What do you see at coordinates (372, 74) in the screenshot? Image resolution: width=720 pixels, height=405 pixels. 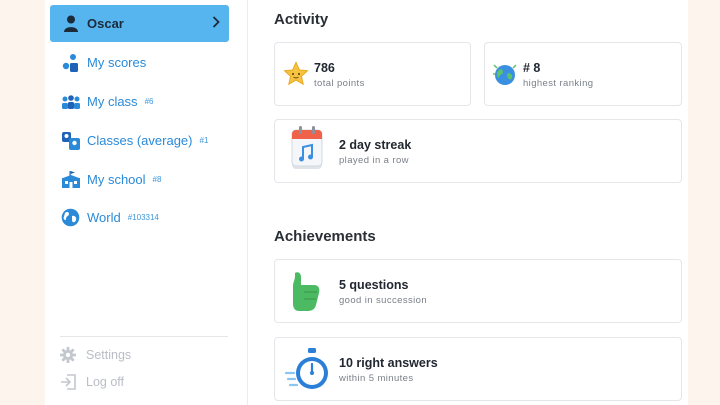 I see `total-points-card: 786 total points` at bounding box center [372, 74].